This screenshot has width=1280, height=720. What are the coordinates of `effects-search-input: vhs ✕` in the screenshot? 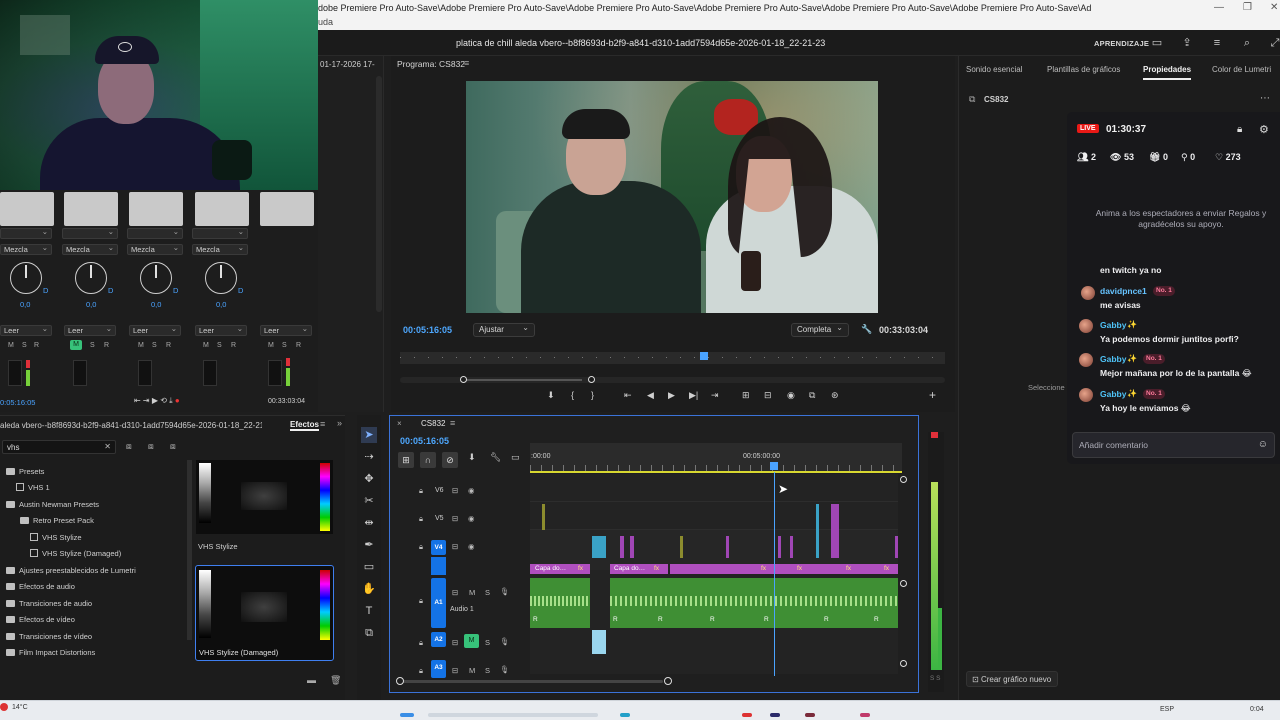 It's located at (59, 447).